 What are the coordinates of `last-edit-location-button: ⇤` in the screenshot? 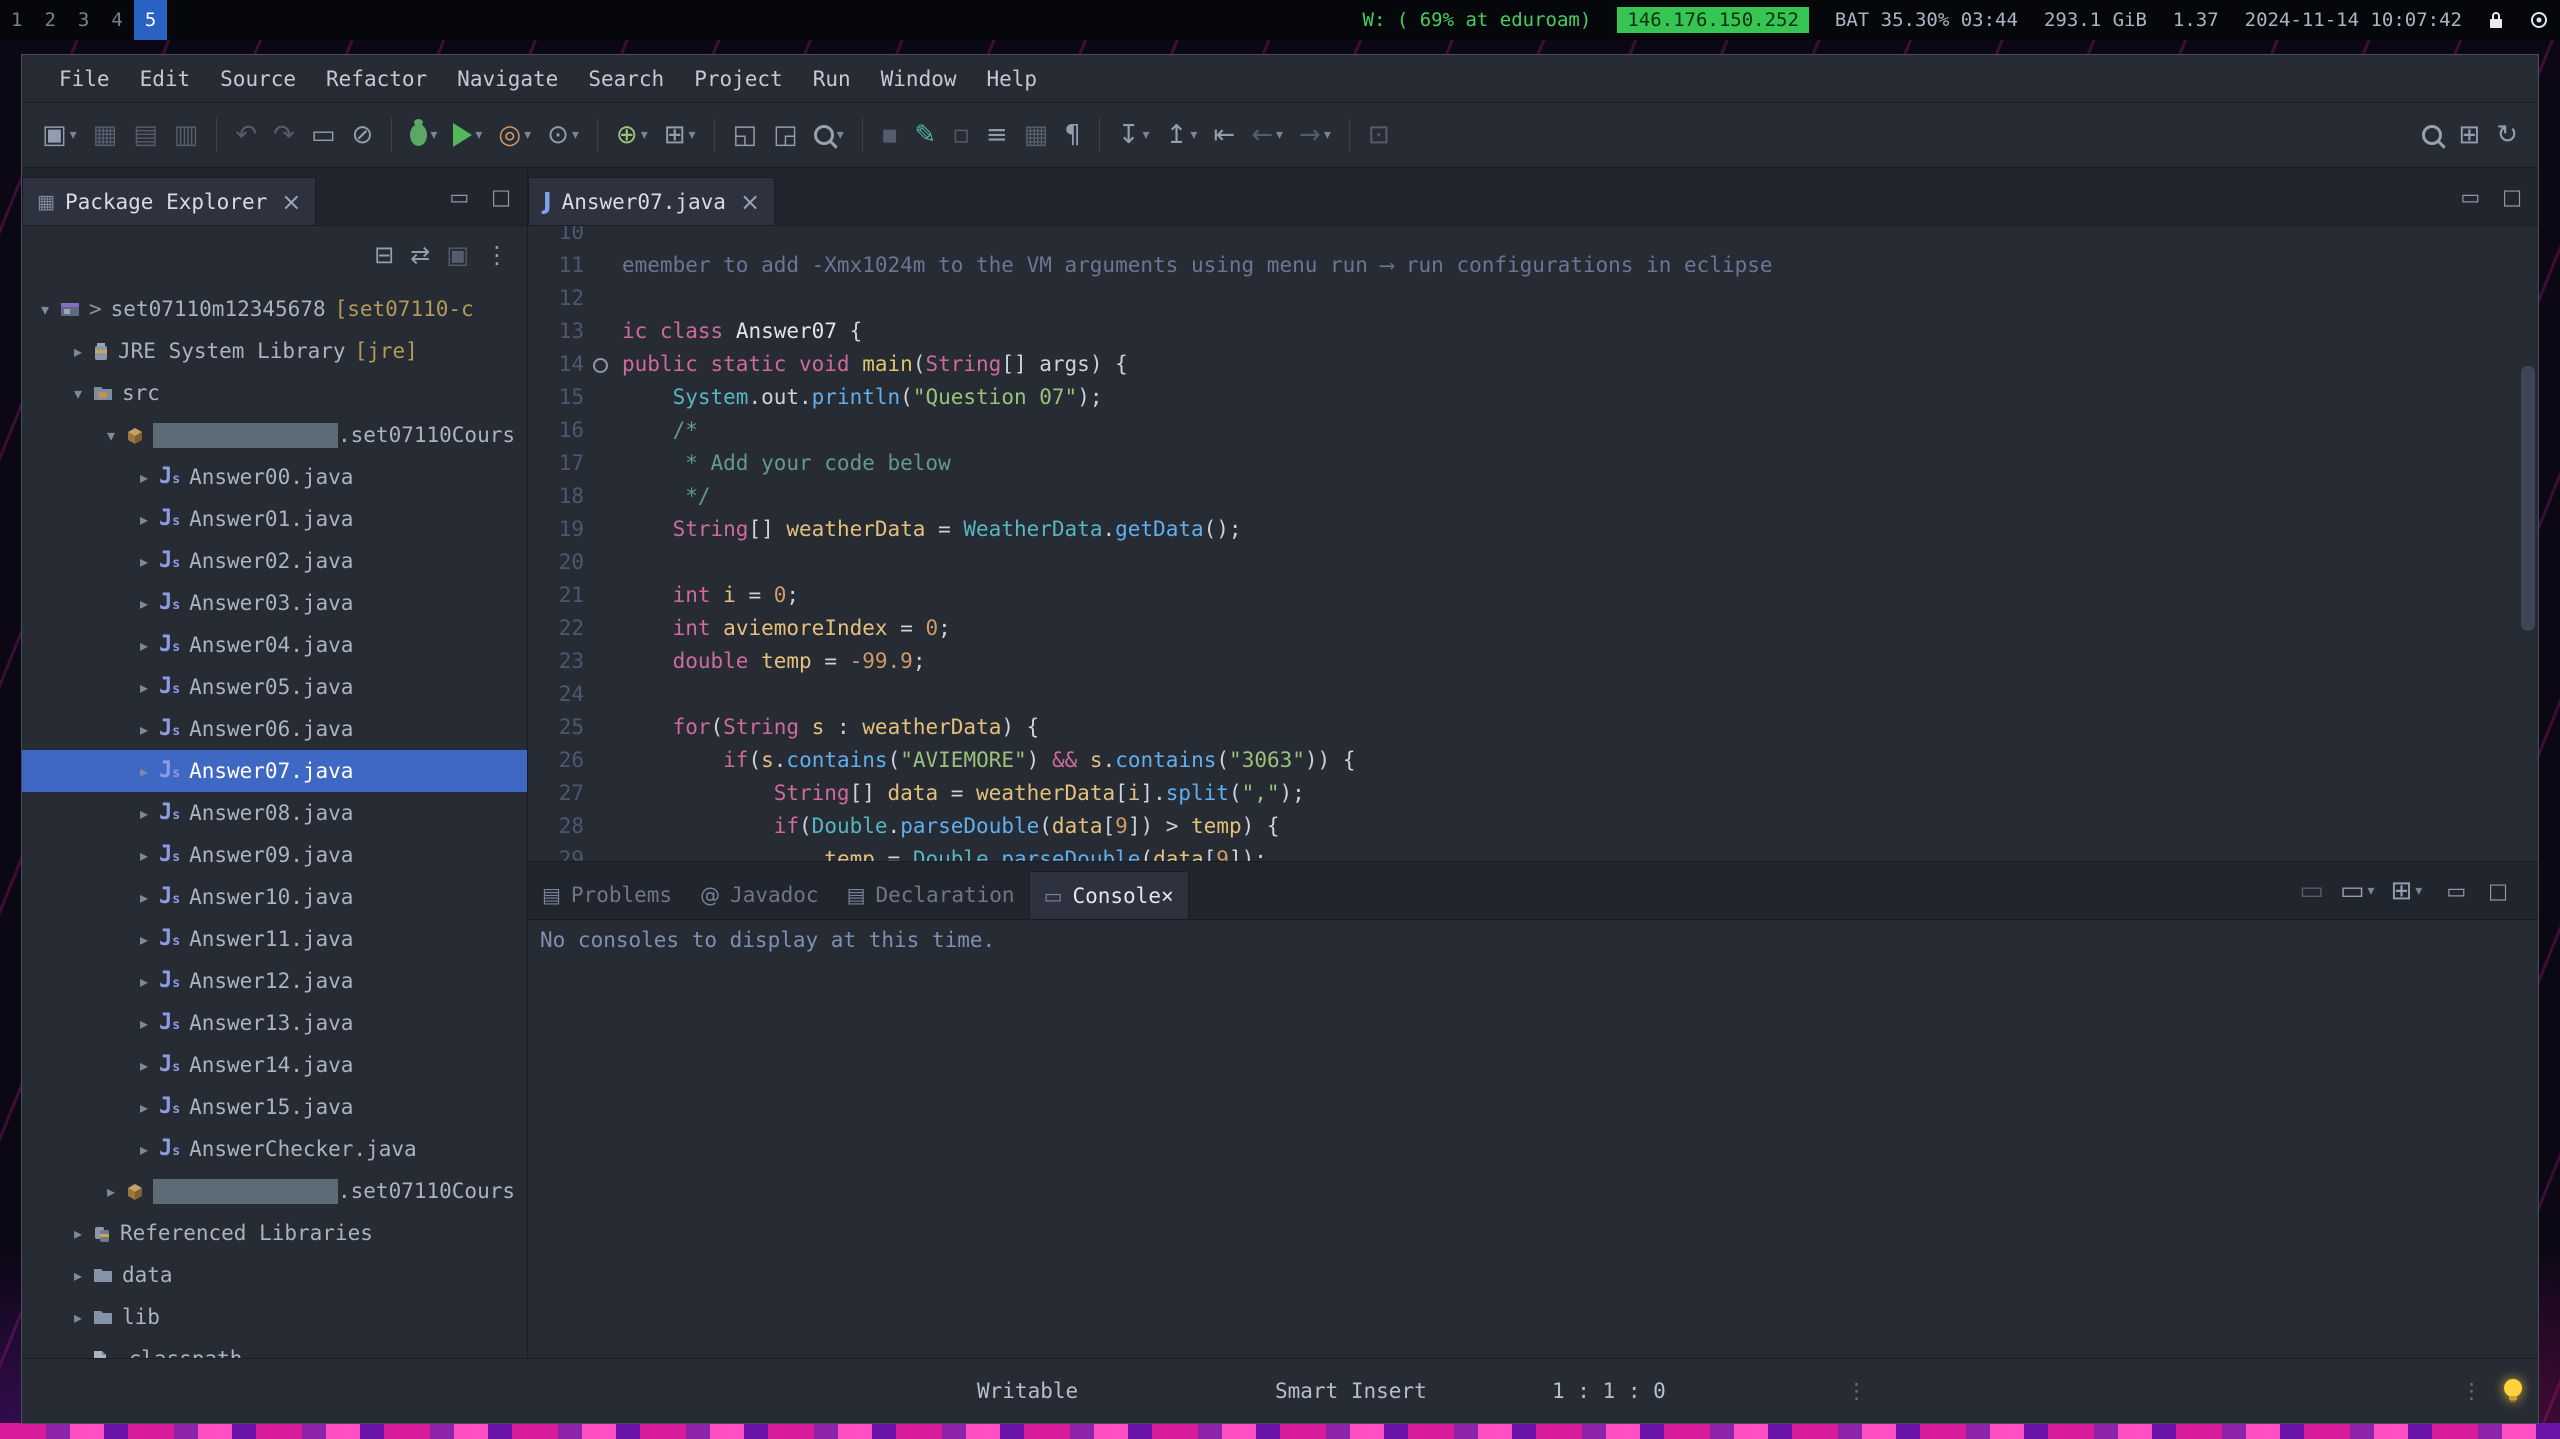 It's located at (1224, 135).